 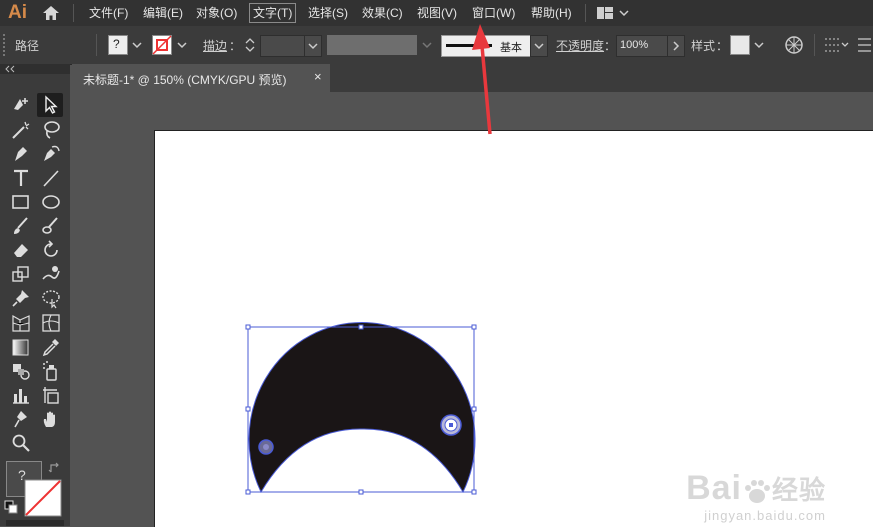 I want to click on opacity-flyout, so click(x=676, y=46).